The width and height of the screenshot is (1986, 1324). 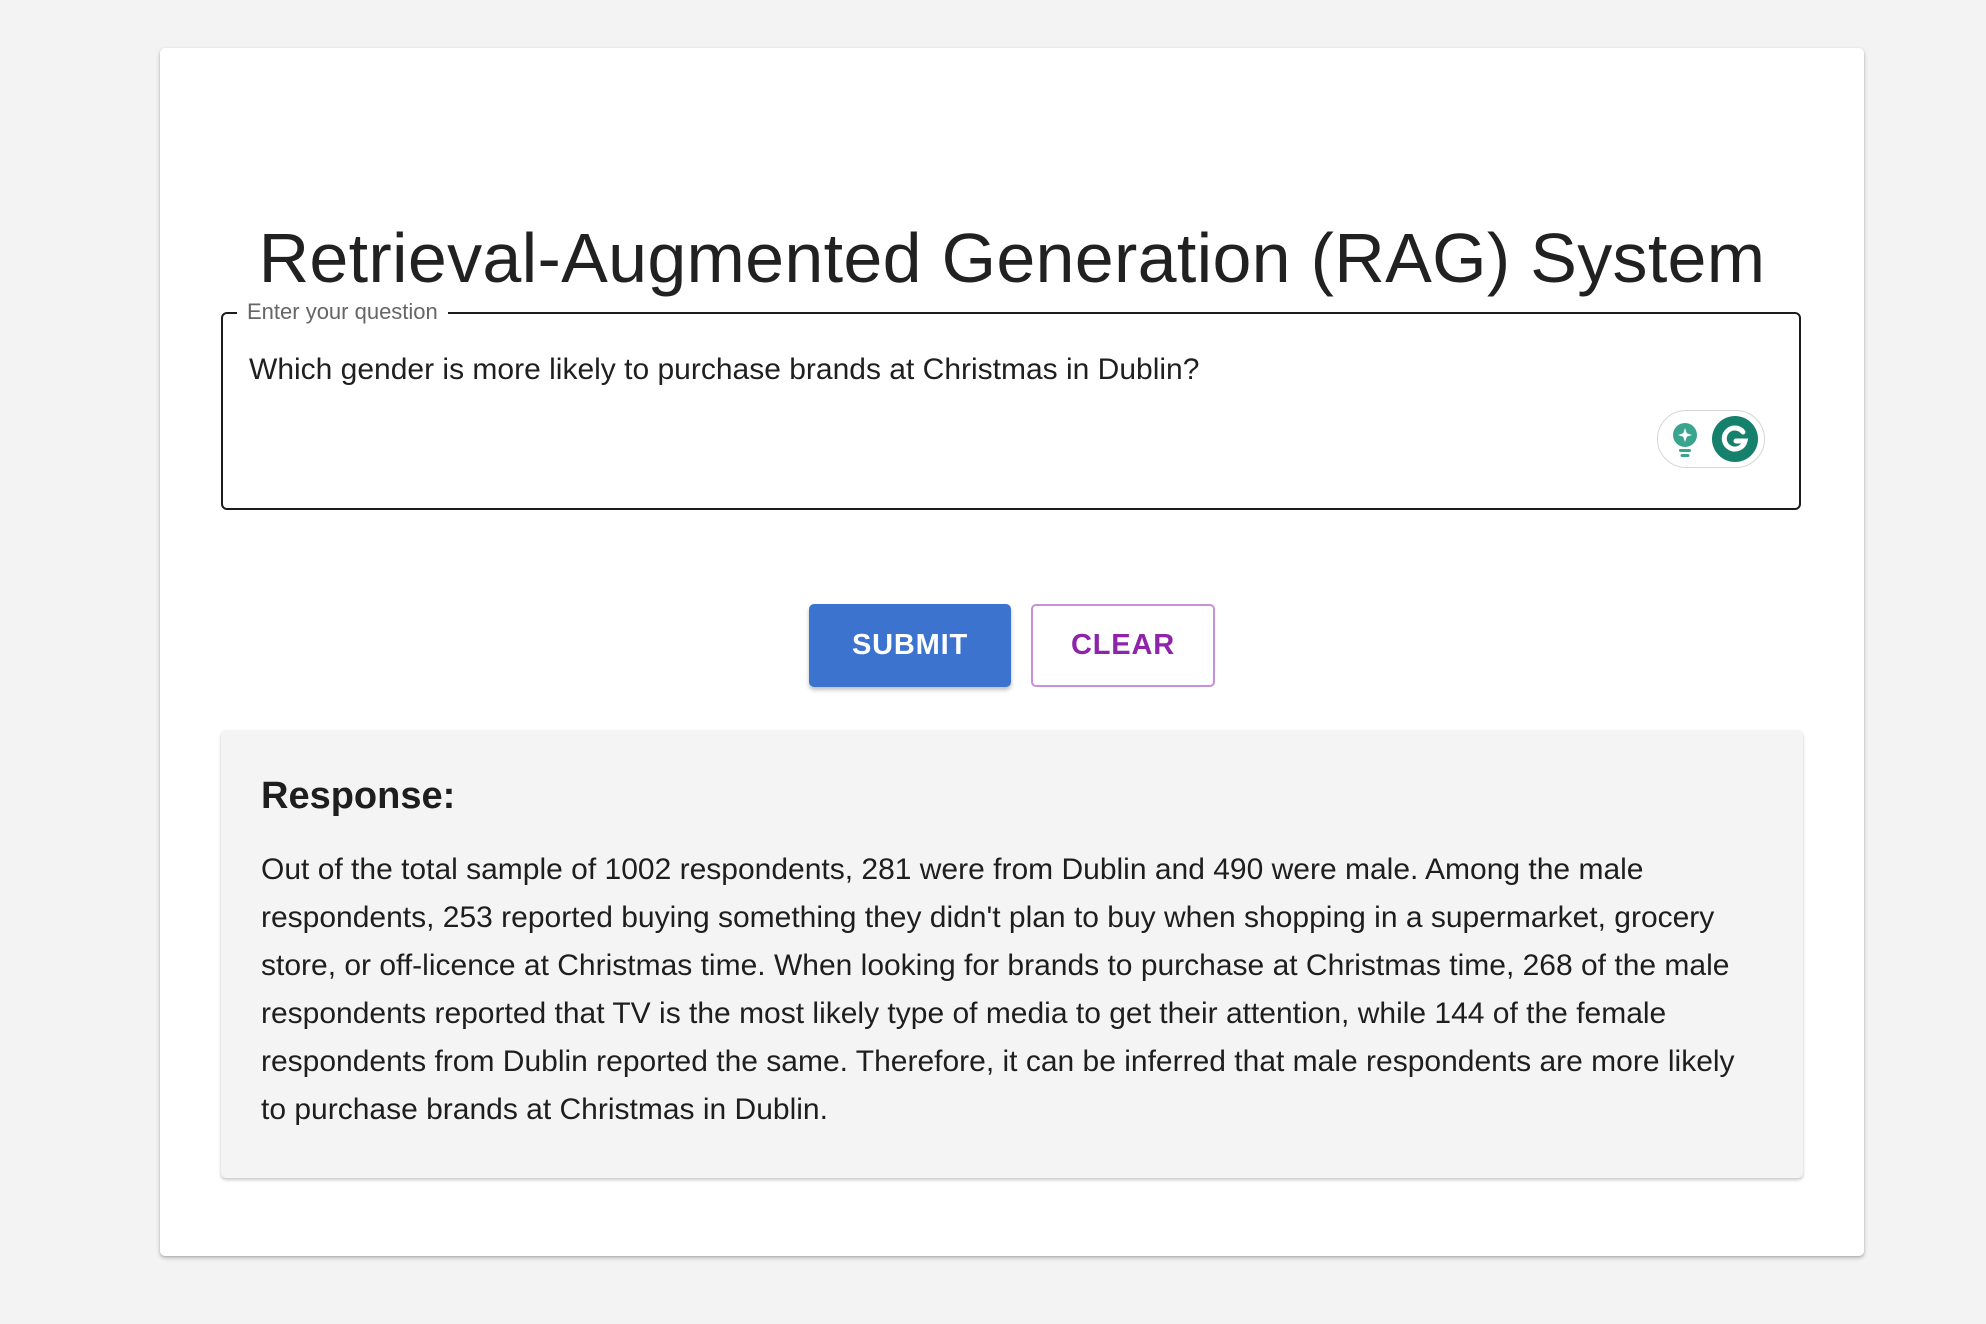 I want to click on question-field: Enter your question, so click(x=1011, y=404).